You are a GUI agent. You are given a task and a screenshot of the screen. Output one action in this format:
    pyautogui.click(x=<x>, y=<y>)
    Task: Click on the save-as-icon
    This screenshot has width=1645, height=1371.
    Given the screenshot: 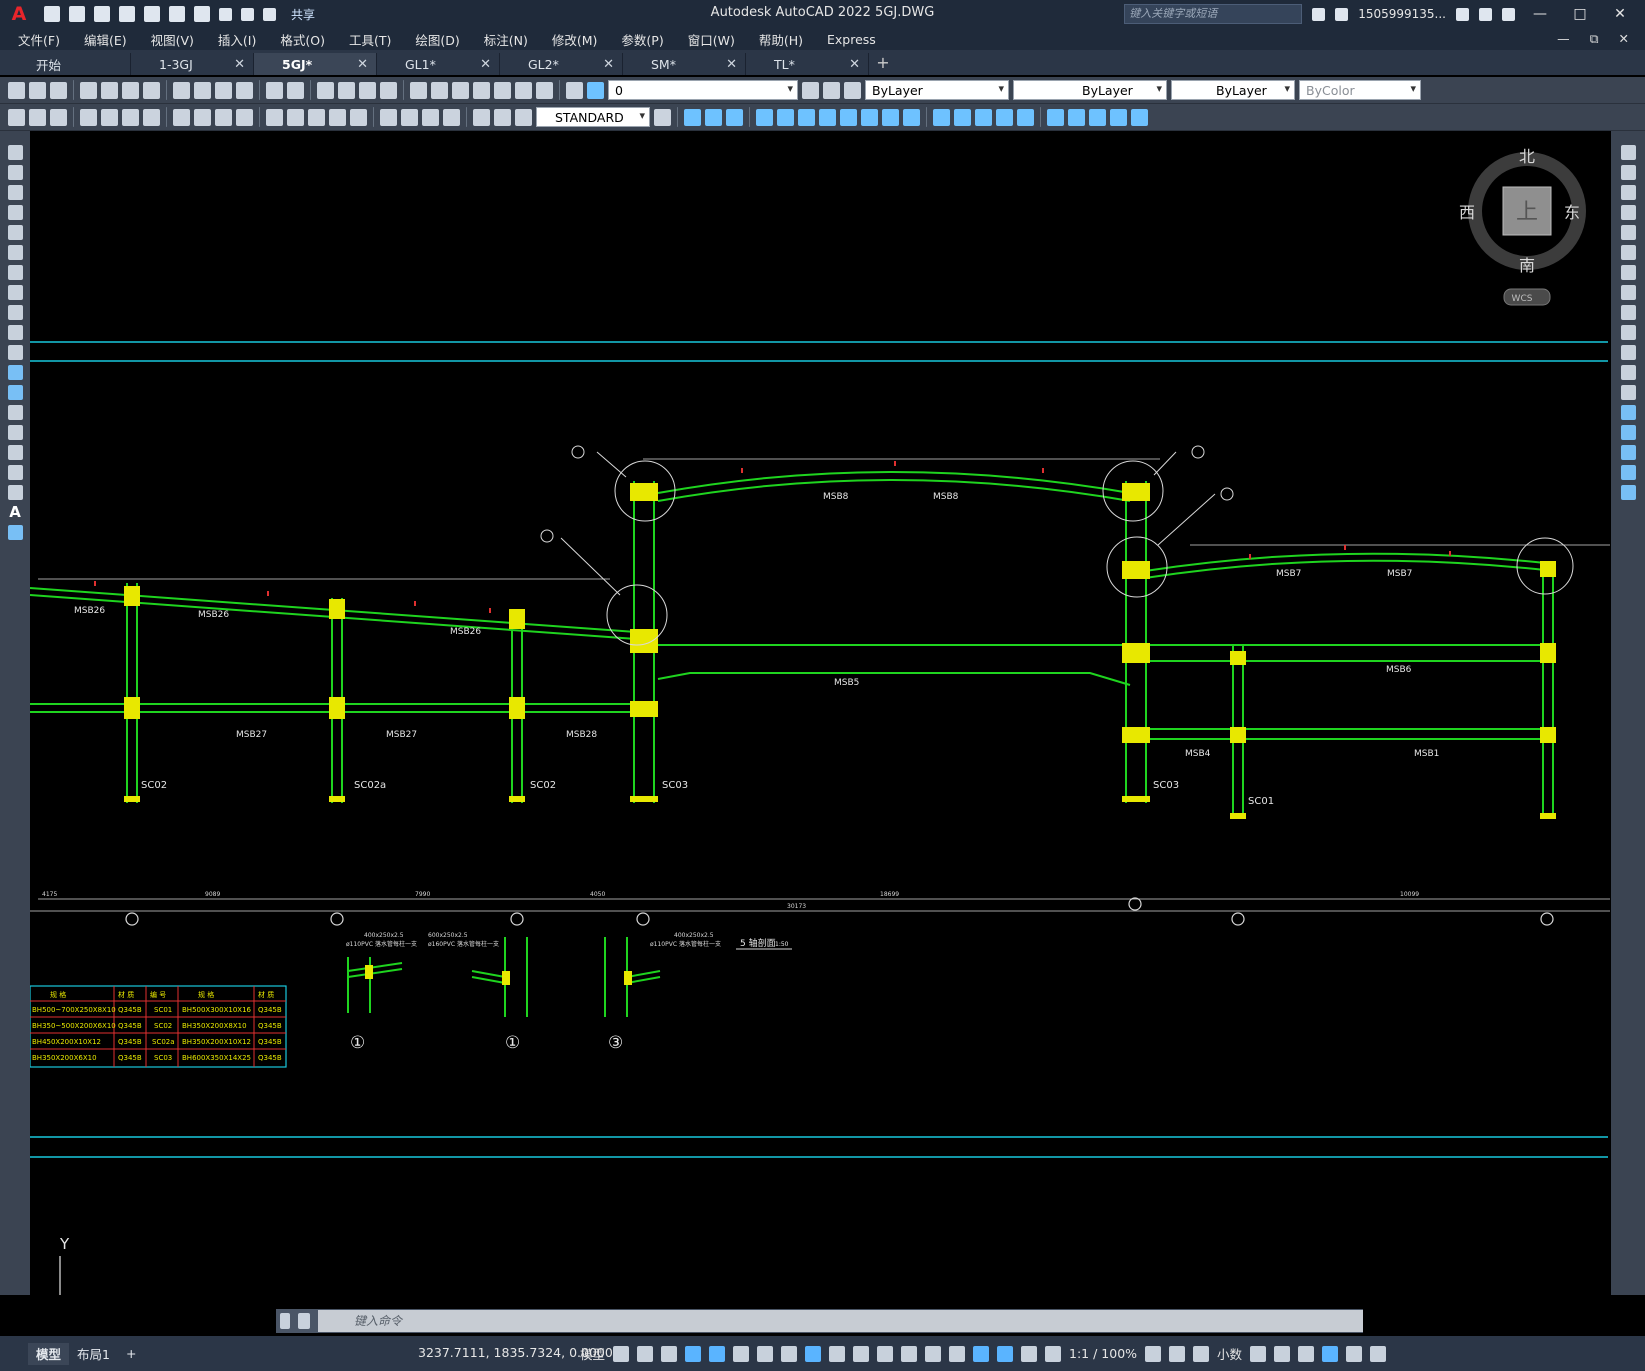 What is the action you would take?
    pyautogui.click(x=127, y=14)
    